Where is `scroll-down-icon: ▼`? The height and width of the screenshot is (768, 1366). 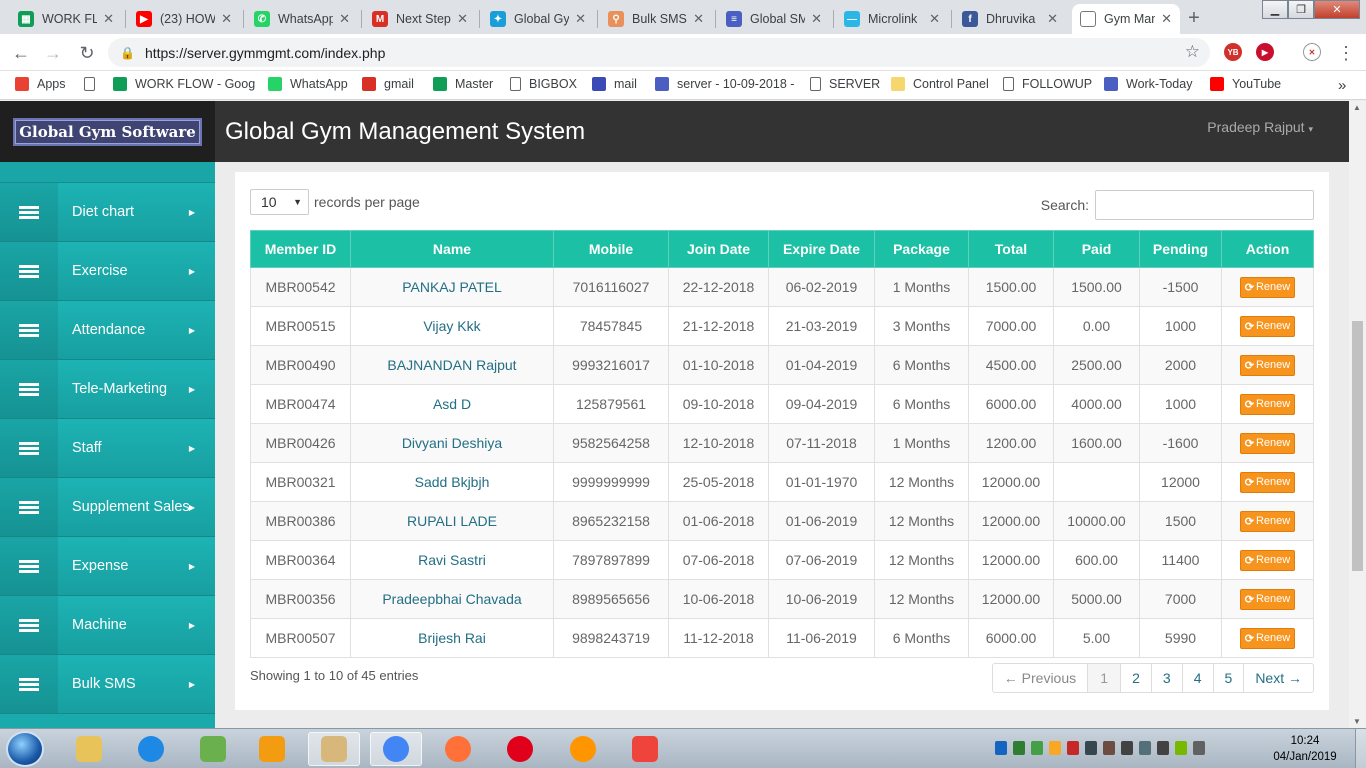 scroll-down-icon: ▼ is located at coordinates (1357, 721).